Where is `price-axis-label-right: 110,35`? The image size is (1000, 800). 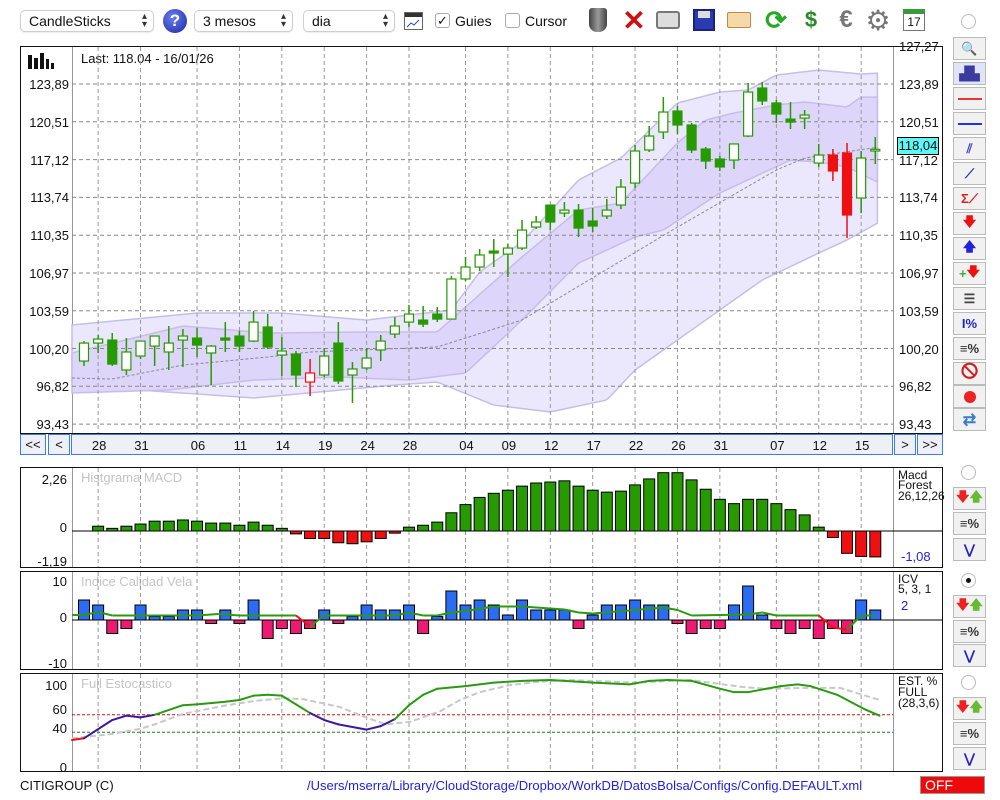 price-axis-label-right: 110,35 is located at coordinates (918, 236).